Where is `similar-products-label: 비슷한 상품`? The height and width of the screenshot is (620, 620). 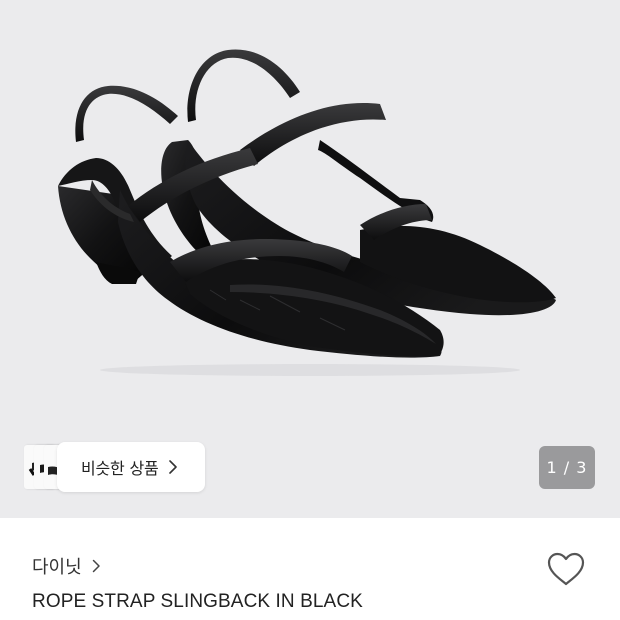 similar-products-label: 비슷한 상품 is located at coordinates (120, 468).